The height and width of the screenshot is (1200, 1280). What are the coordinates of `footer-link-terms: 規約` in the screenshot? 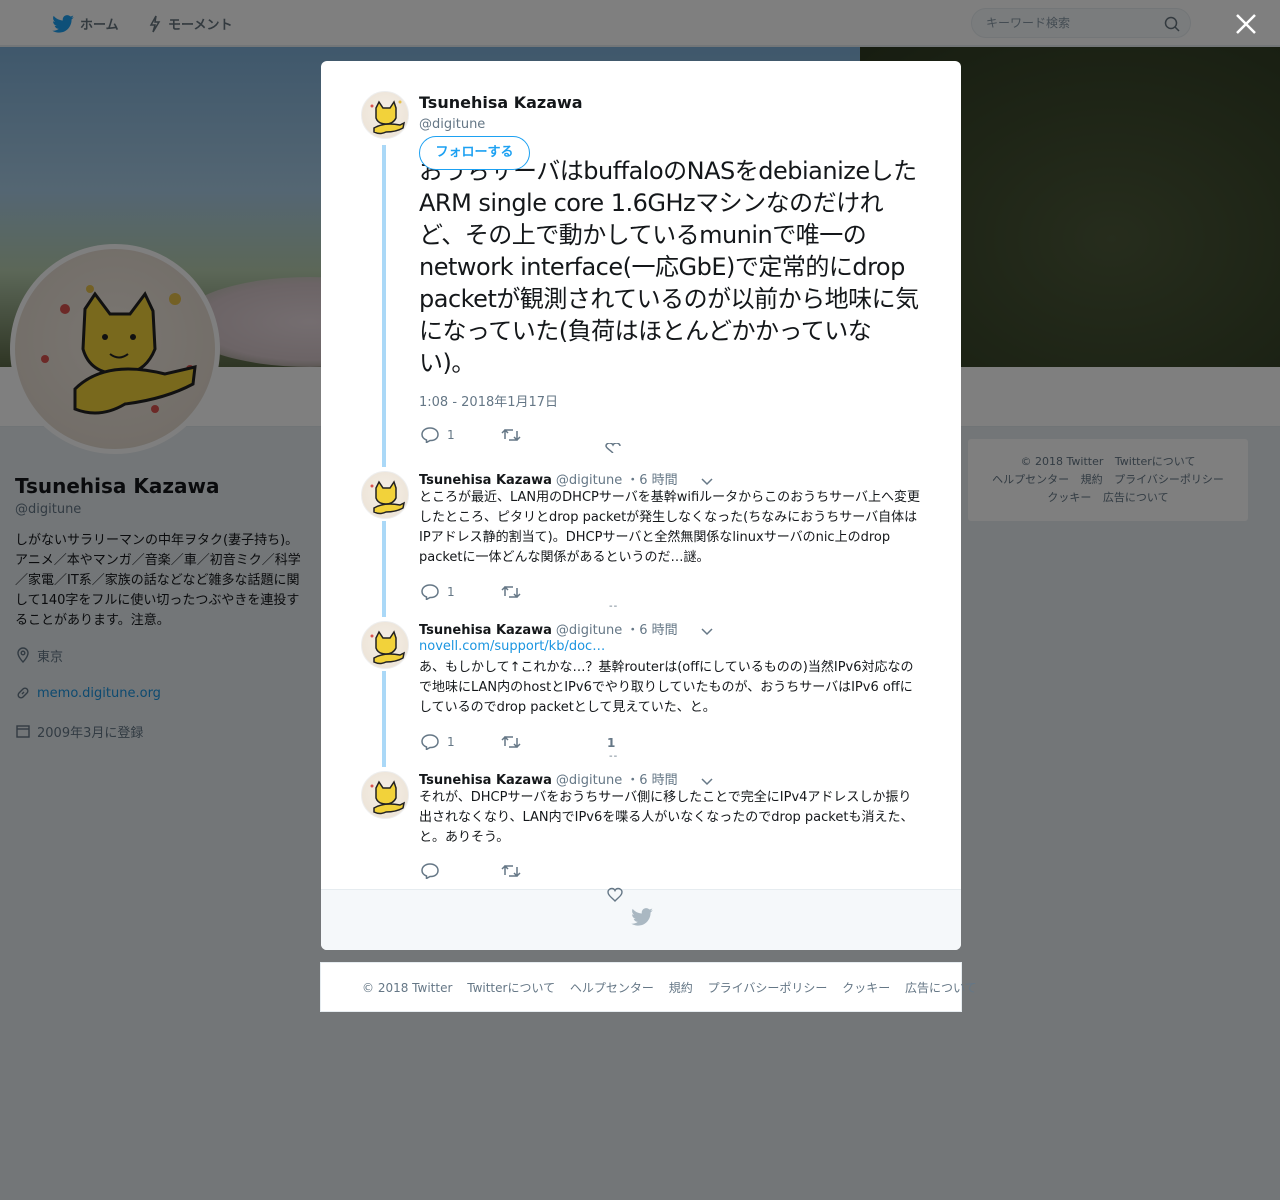 It's located at (681, 988).